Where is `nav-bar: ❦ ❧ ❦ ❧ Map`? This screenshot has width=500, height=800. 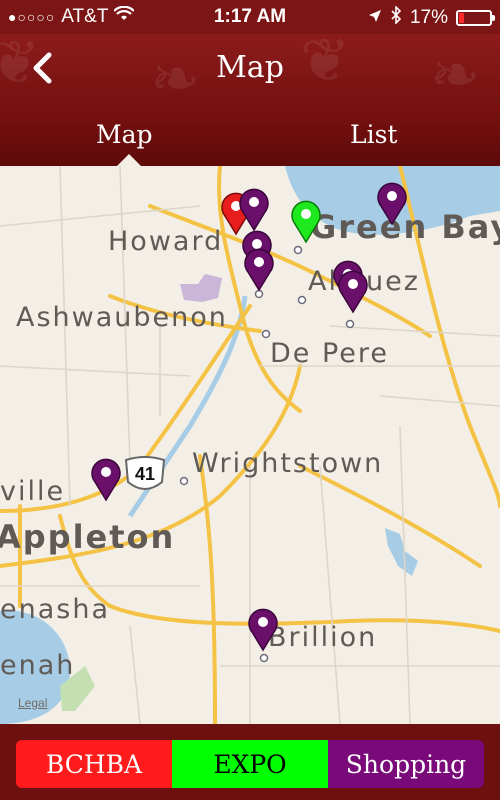
nav-bar: ❦ ❧ ❦ ❧ Map is located at coordinates (250, 70).